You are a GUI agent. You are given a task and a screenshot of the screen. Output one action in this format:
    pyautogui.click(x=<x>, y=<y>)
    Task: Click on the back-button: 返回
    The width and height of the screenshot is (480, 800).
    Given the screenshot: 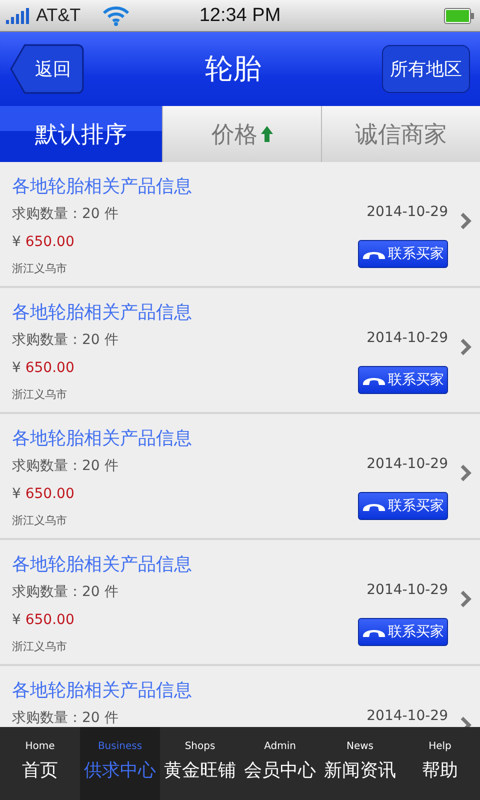 What is the action you would take?
    pyautogui.click(x=47, y=69)
    